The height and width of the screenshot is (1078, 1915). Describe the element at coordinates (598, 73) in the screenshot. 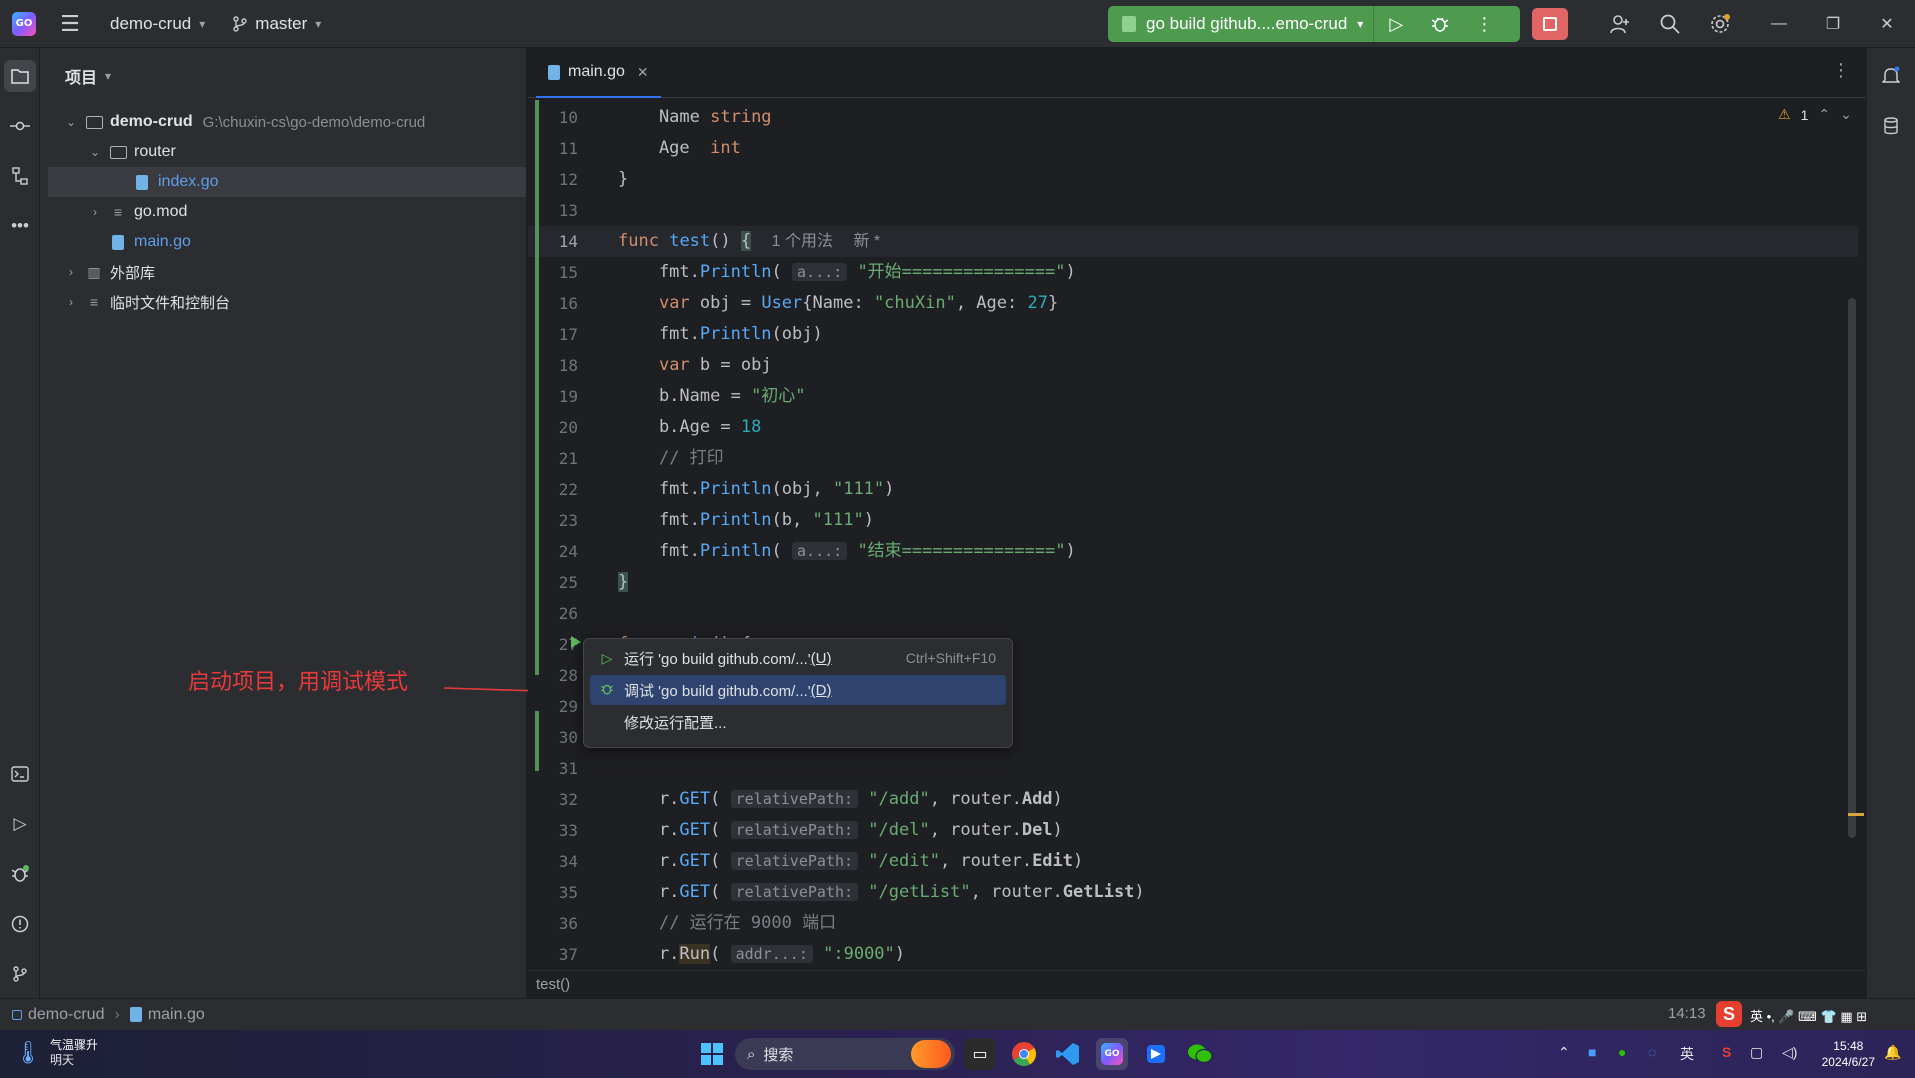

I see `tab-main-go: main.go ✕` at that location.